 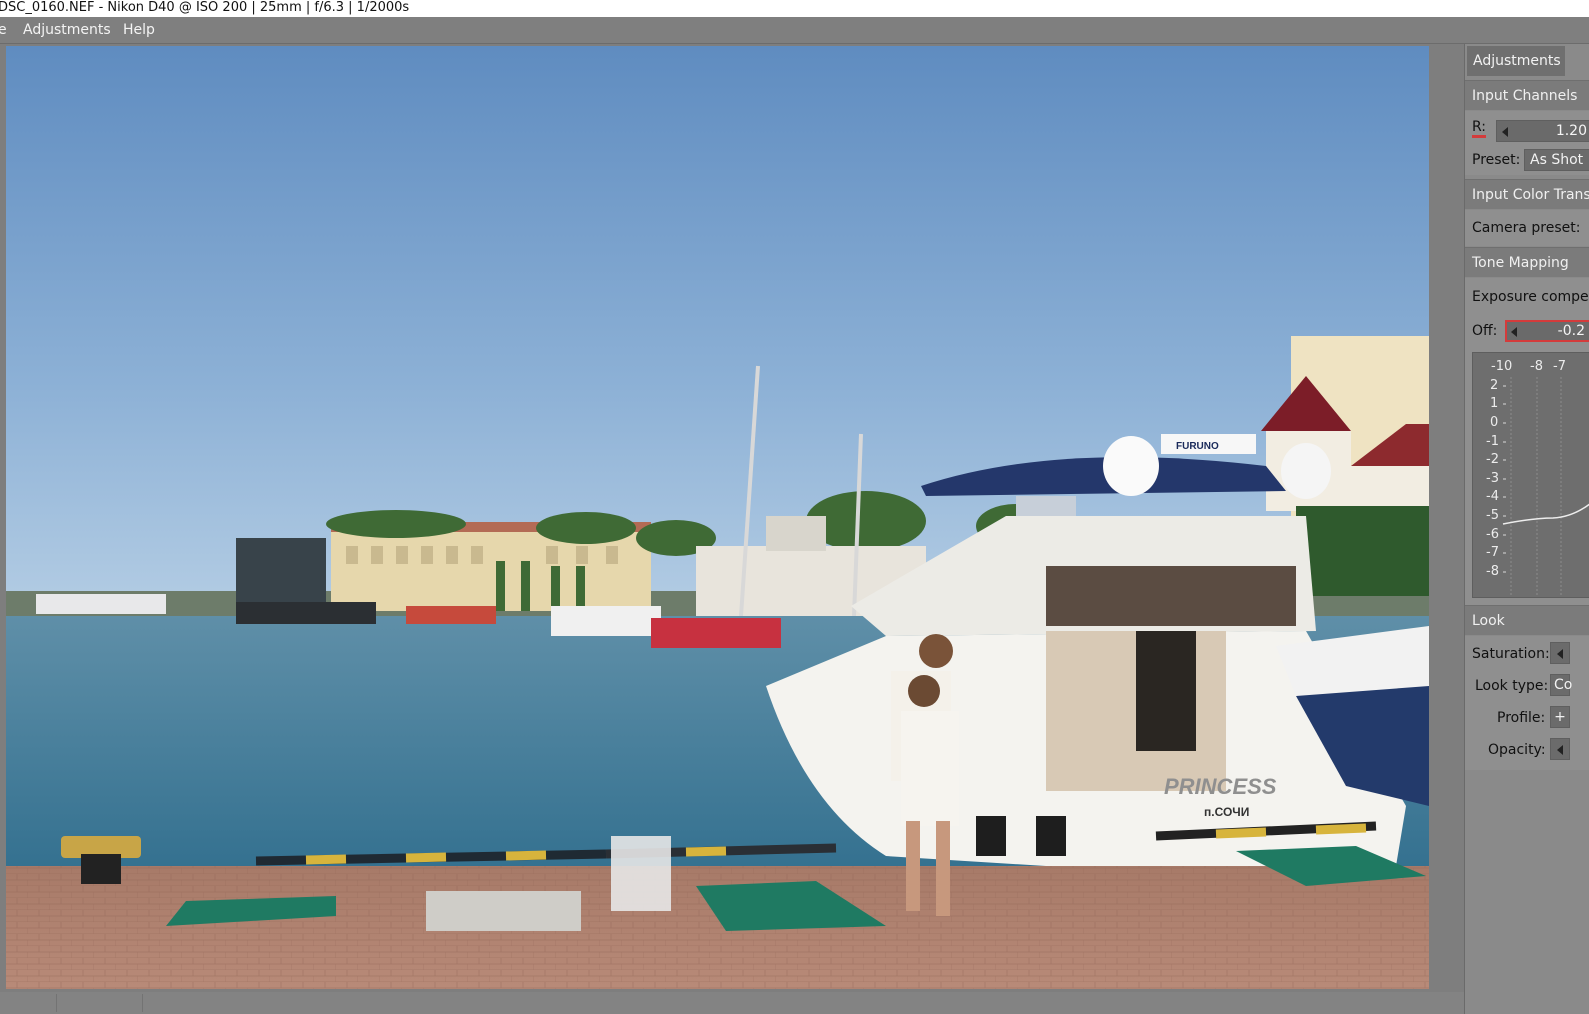 I want to click on opacity-spinbox, so click(x=1560, y=749).